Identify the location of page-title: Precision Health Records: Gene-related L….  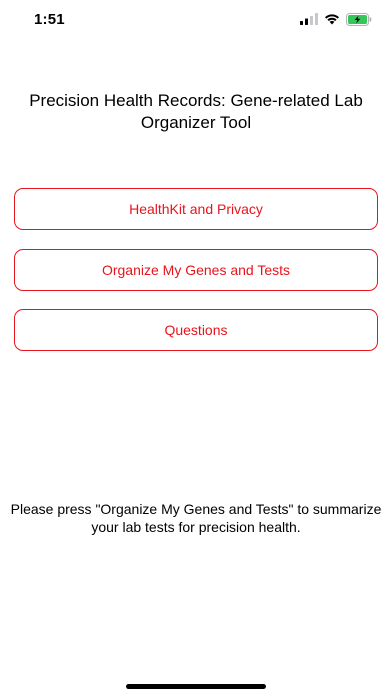
(196, 111).